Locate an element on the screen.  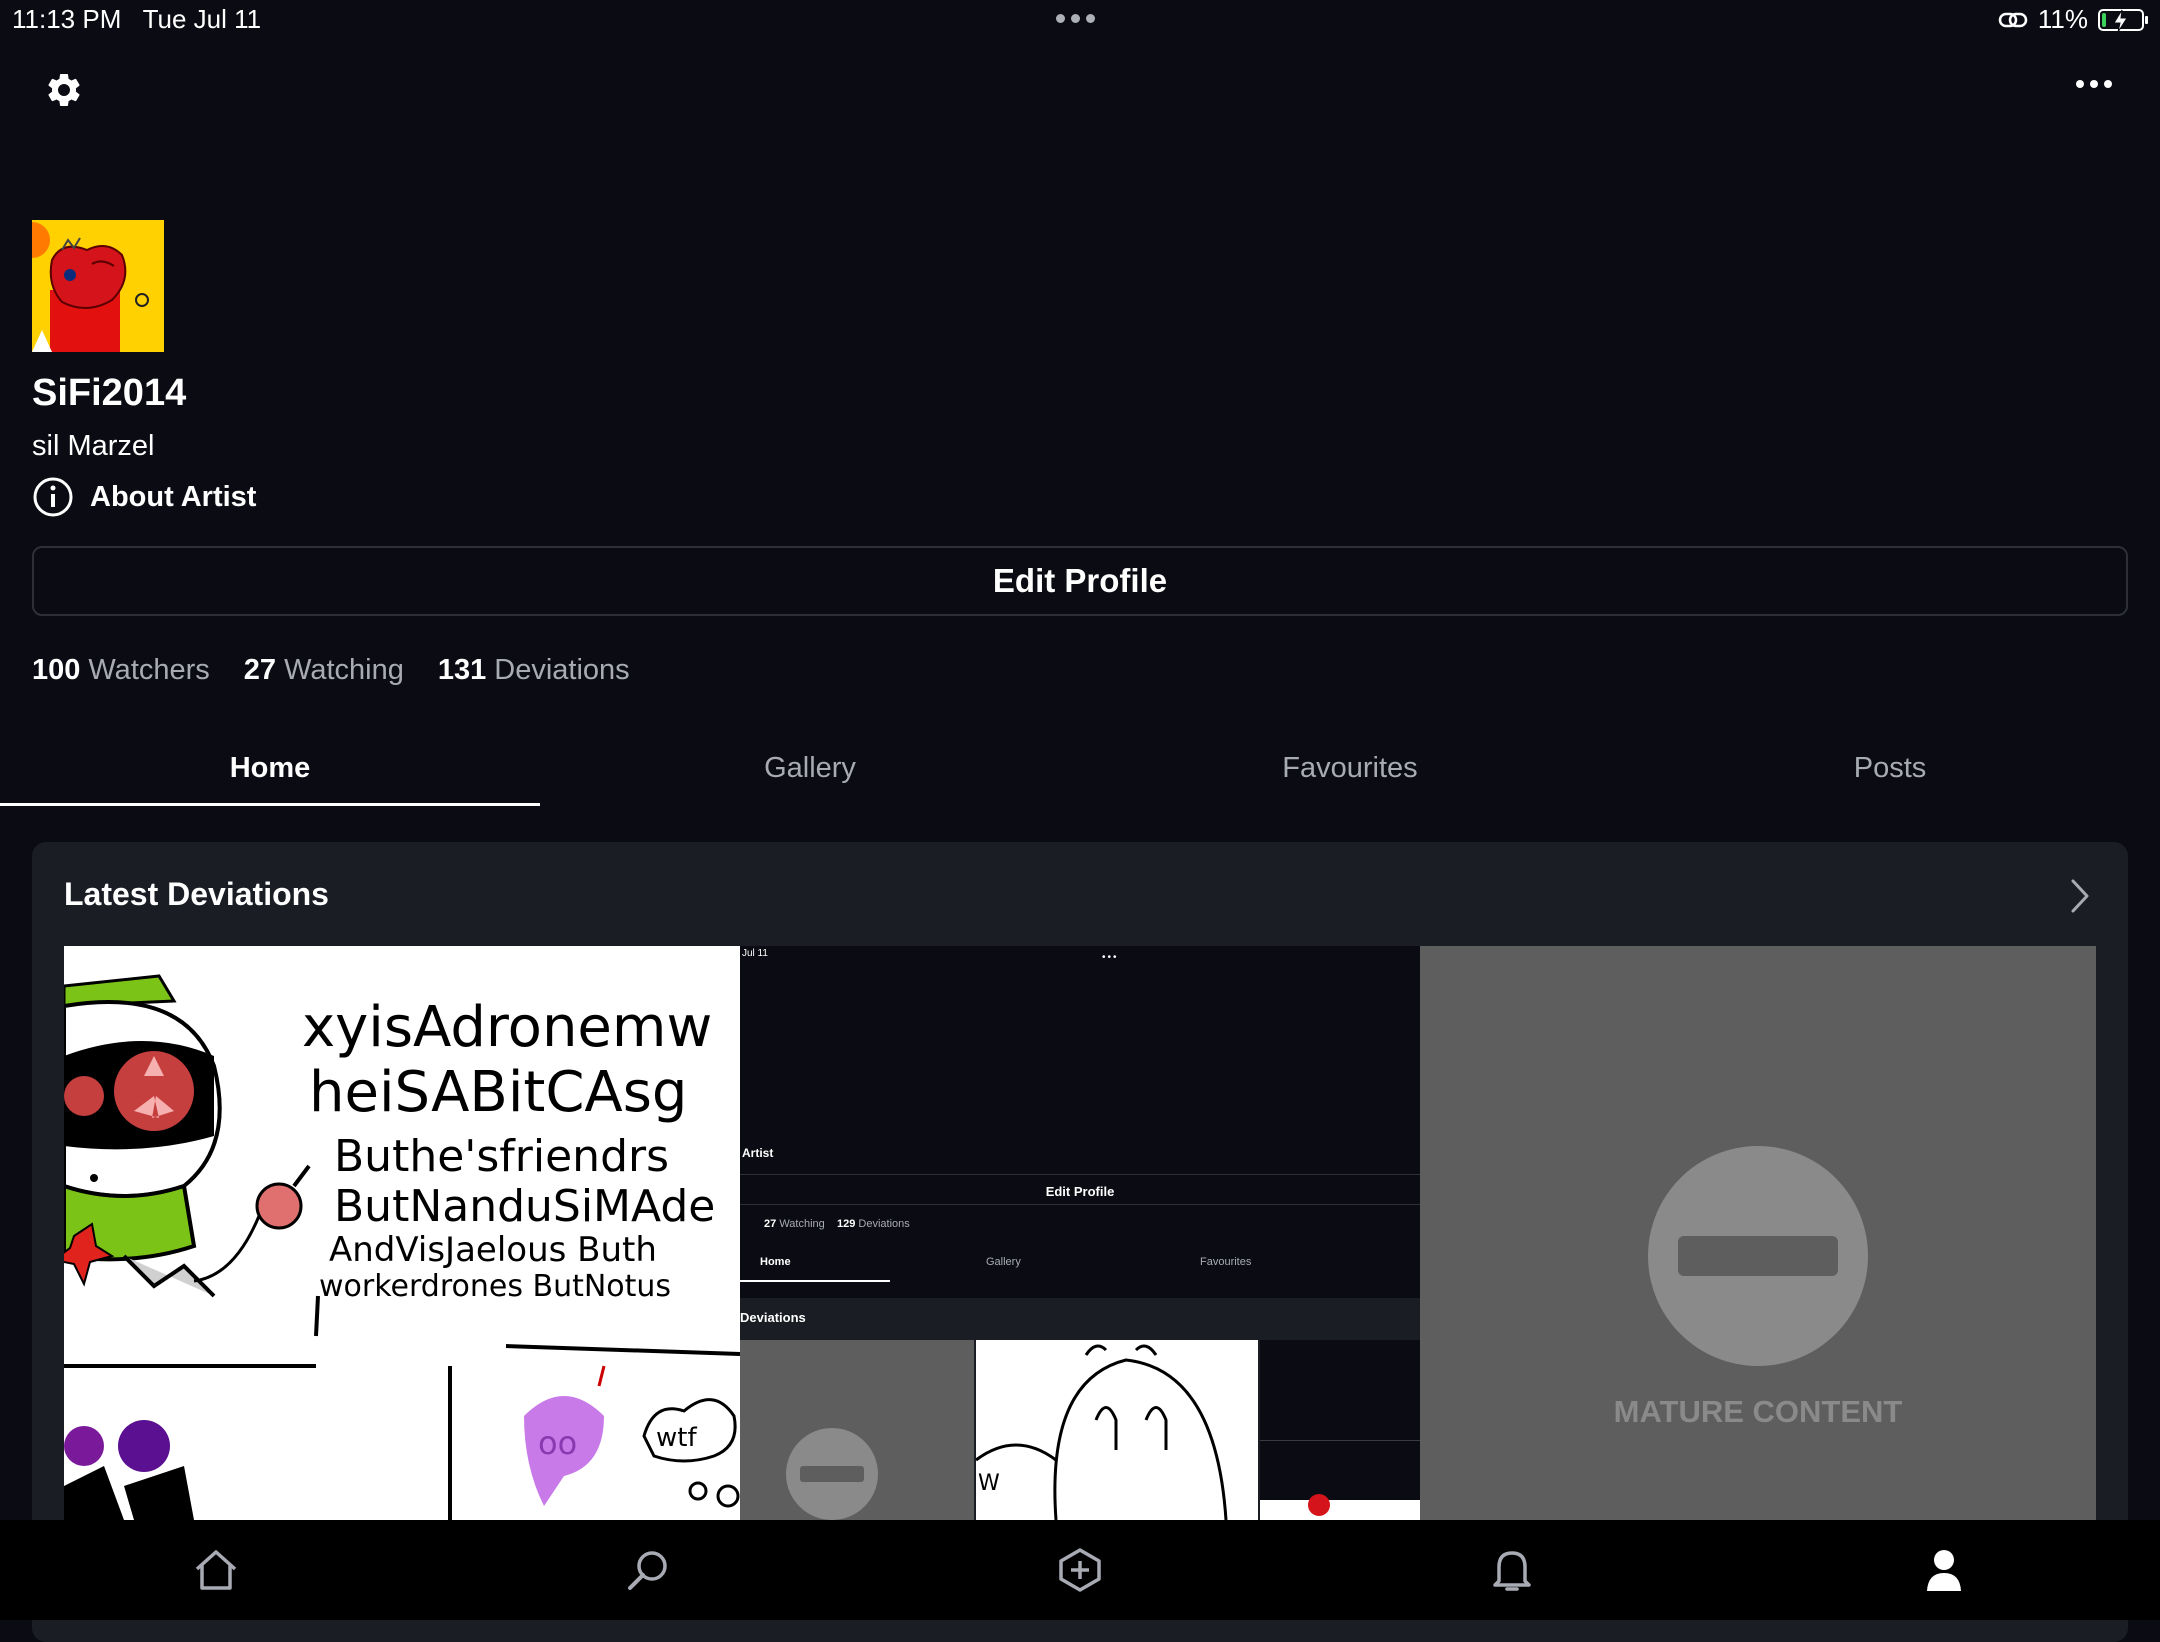
mini-watching-label: Watching is located at coordinates (802, 1224).